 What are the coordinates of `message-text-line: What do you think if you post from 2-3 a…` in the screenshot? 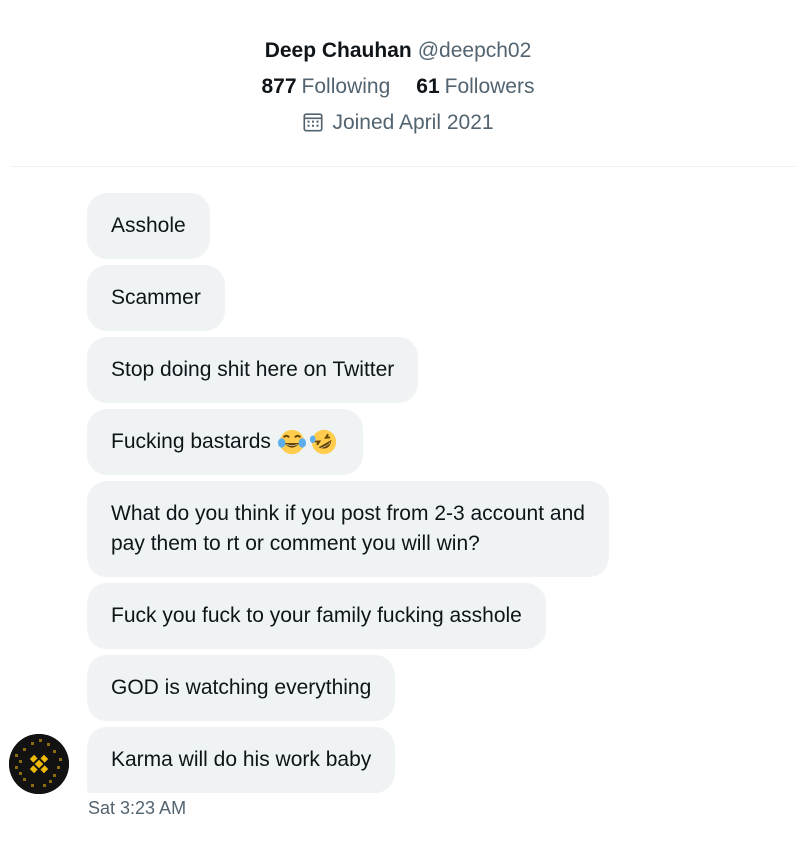 It's located at (348, 513).